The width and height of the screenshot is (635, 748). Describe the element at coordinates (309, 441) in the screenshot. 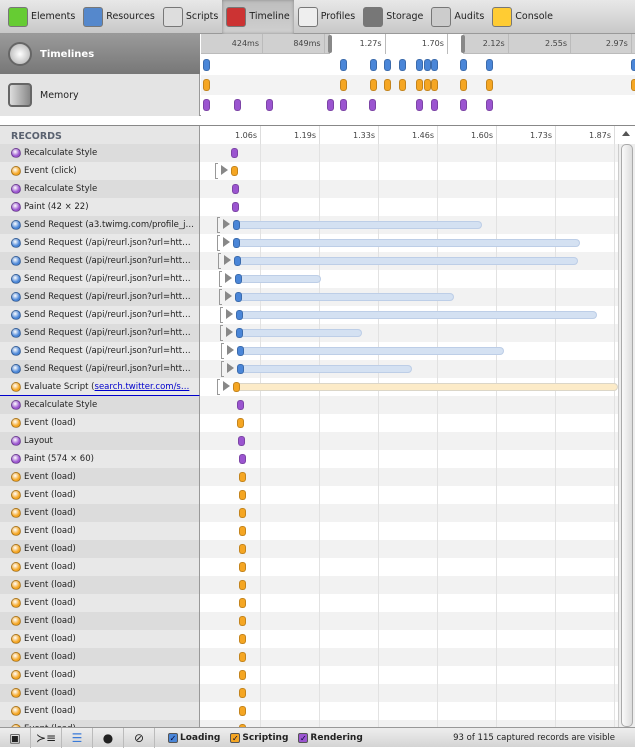

I see `record-row: Layout` at that location.